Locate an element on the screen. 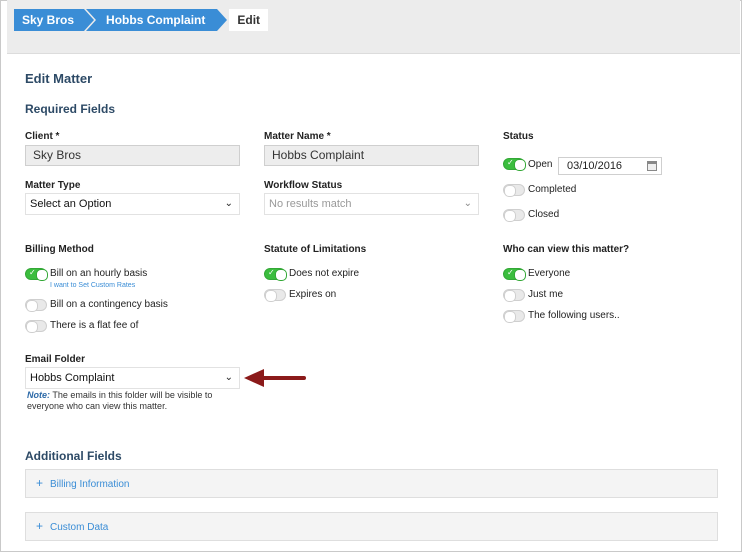 The image size is (742, 552). visibility-users-toggle is located at coordinates (514, 316).